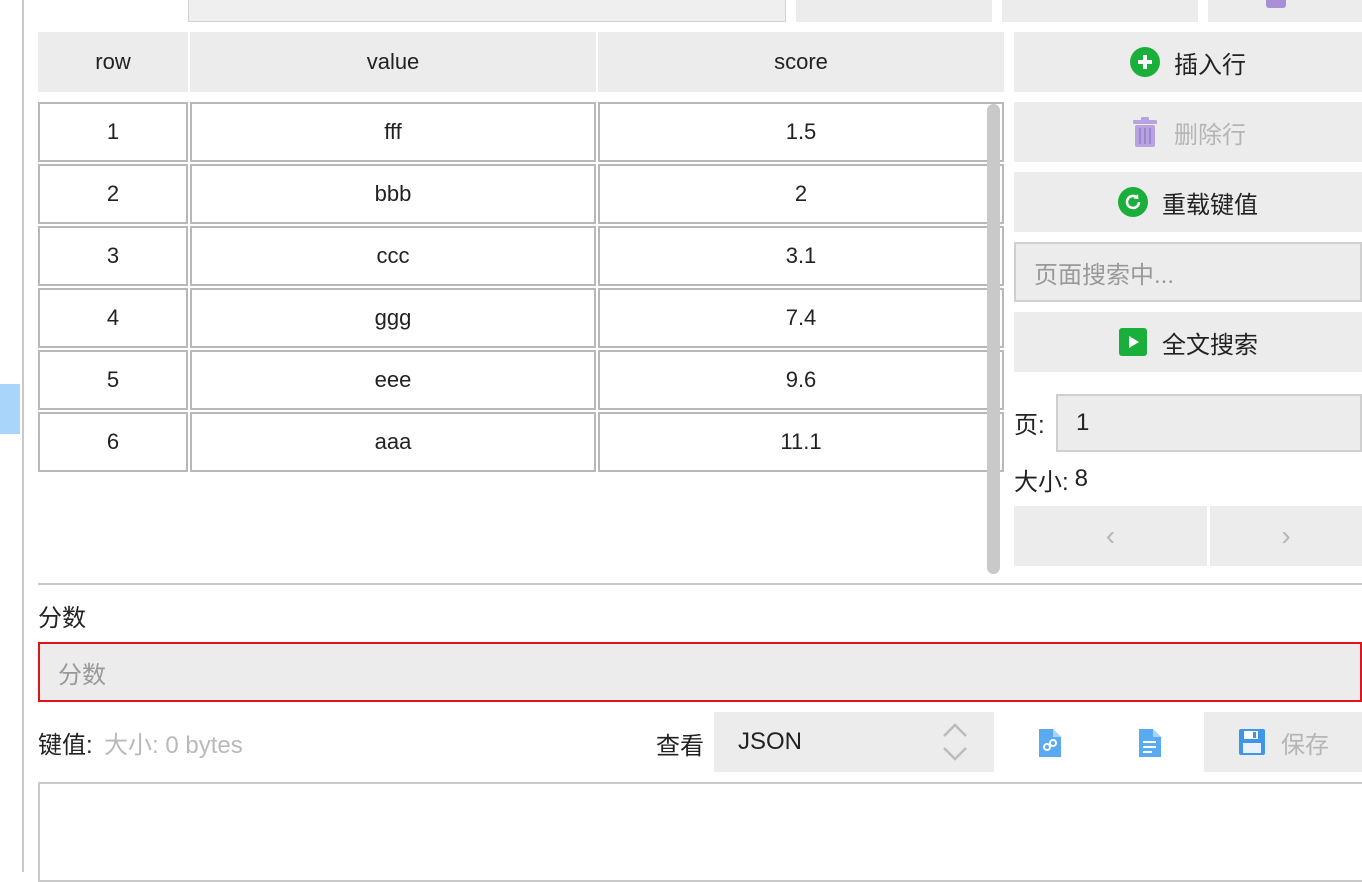 The height and width of the screenshot is (882, 1362). Describe the element at coordinates (393, 318) in the screenshot. I see `table-cell-value: ggg` at that location.